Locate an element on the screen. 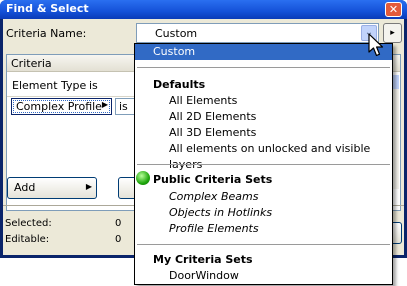 This screenshot has height=286, width=407. dropdown-group-defaults: Defaults is located at coordinates (179, 84).